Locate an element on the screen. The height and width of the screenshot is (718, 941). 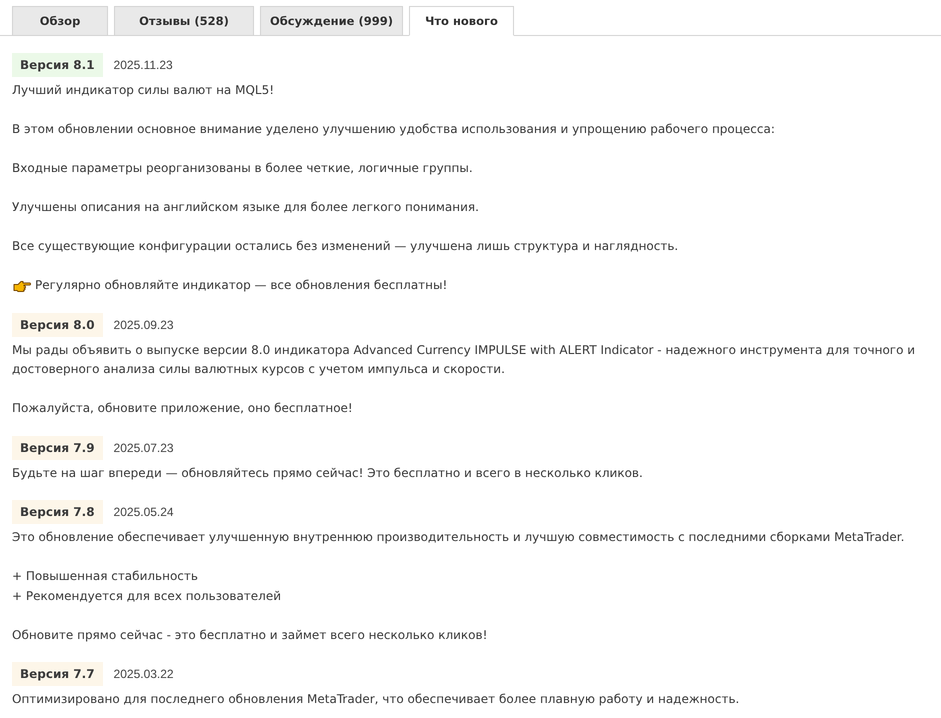
version-badge: Версия 8.0 is located at coordinates (57, 324).